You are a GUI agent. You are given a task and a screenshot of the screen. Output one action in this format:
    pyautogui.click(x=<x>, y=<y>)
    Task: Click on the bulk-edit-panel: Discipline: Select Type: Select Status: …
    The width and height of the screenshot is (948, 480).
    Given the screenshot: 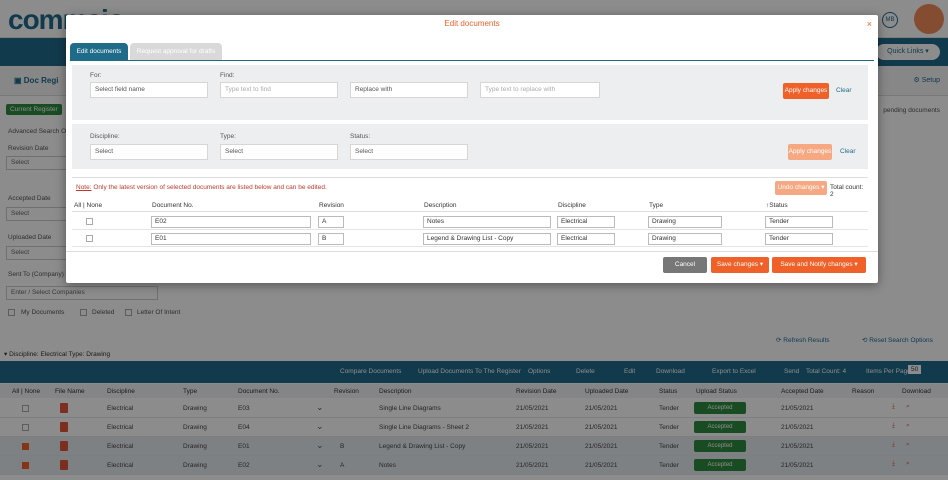 What is the action you would take?
    pyautogui.click(x=470, y=146)
    